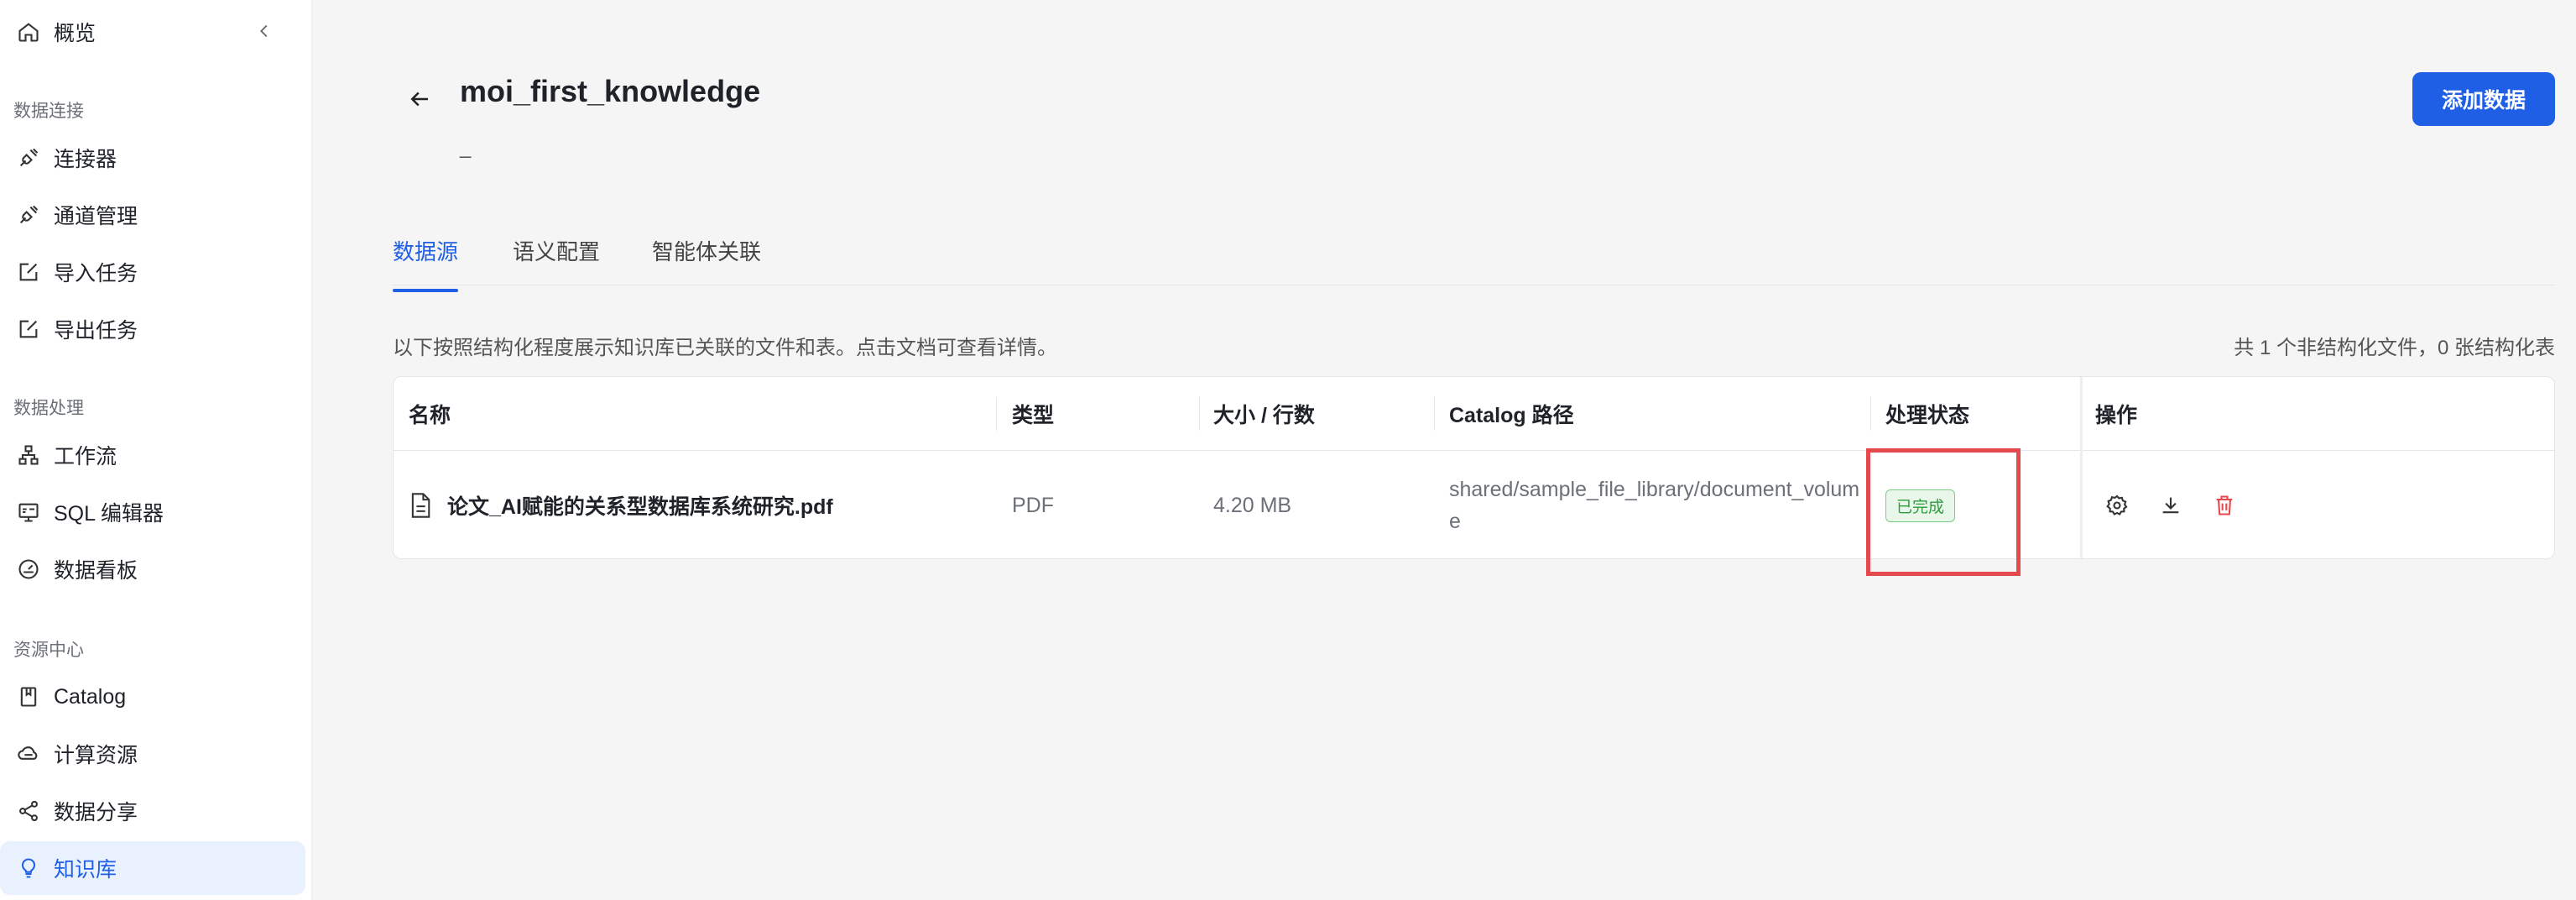 The image size is (2576, 900). What do you see at coordinates (48, 408) in the screenshot?
I see `section-label-data-processing: 数据处理` at bounding box center [48, 408].